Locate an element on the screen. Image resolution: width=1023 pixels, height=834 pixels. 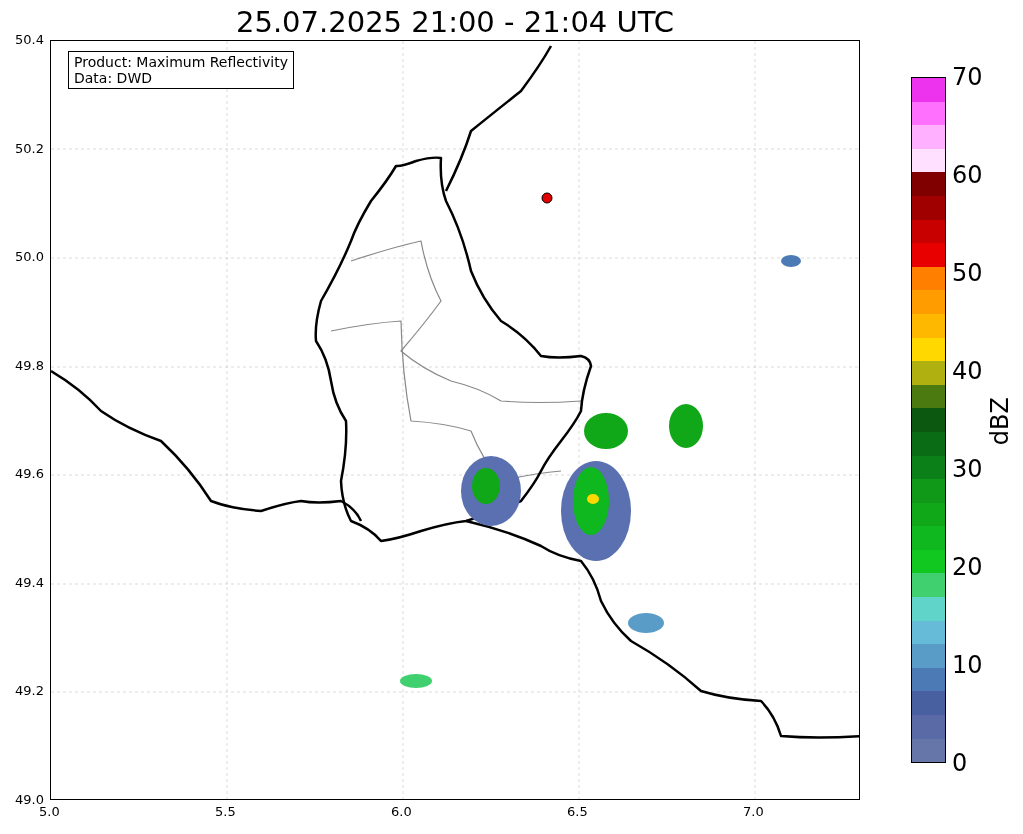
legend-text: Data: DWD is located at coordinates (113, 78).